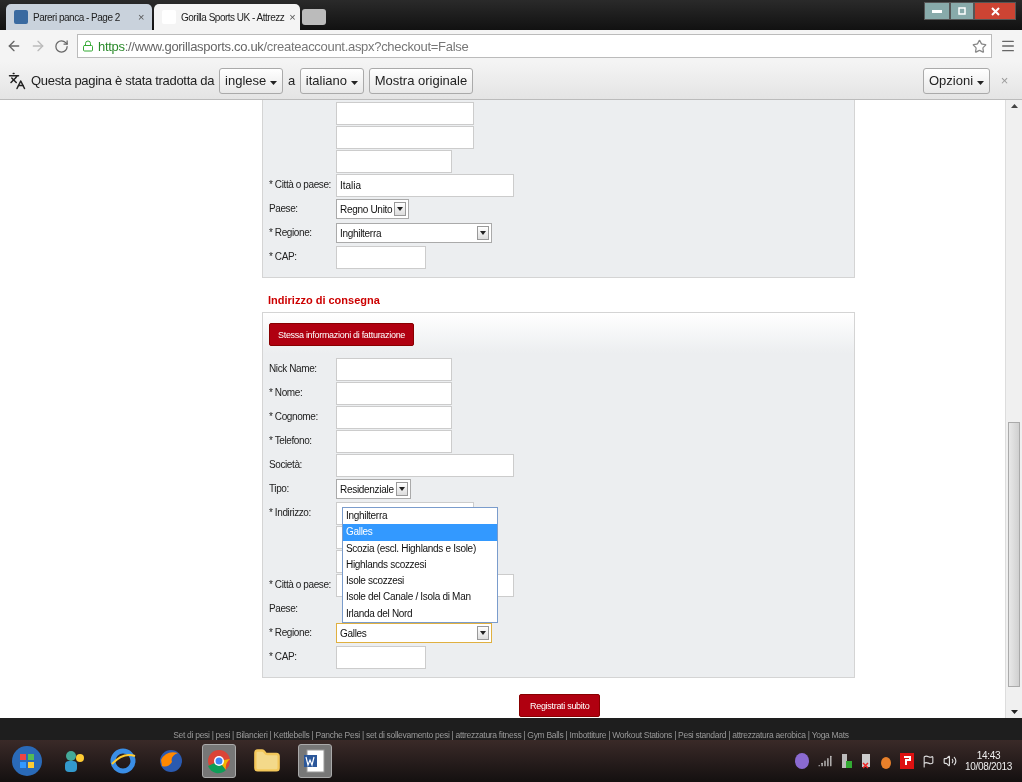 The width and height of the screenshot is (1022, 782). Describe the element at coordinates (342, 334) in the screenshot. I see `copy-billing-button: Stessa informazioni di fatturazione` at that location.